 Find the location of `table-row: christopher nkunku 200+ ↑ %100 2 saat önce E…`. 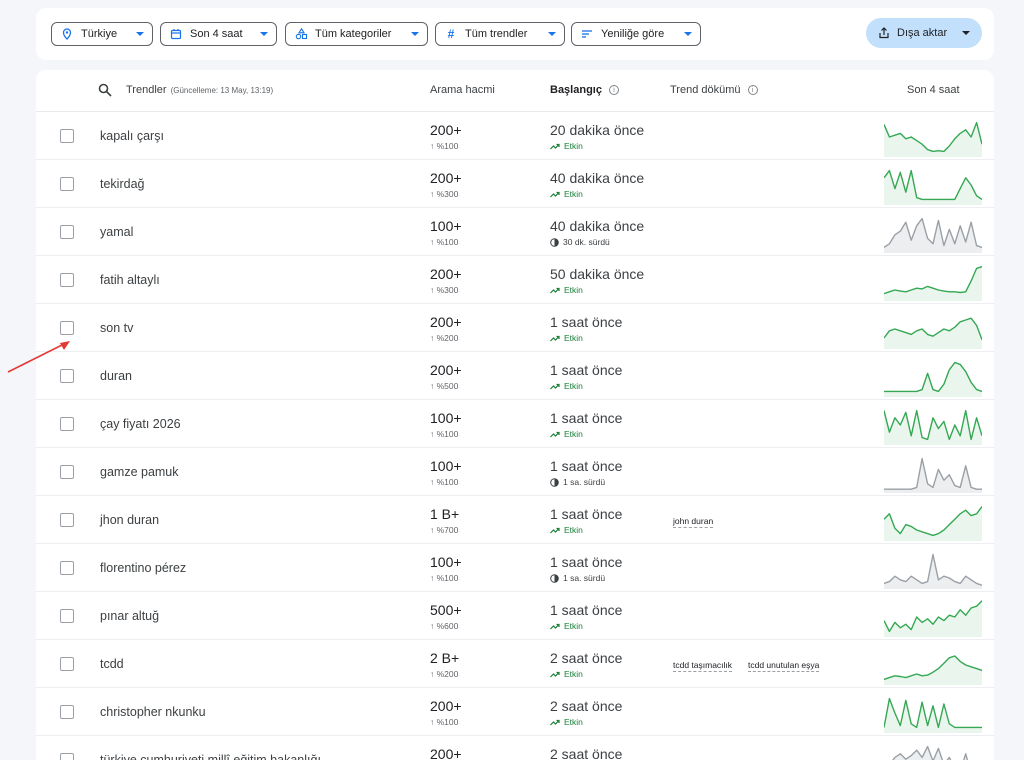

table-row: christopher nkunku 200+ ↑ %100 2 saat önce E… is located at coordinates (515, 712).